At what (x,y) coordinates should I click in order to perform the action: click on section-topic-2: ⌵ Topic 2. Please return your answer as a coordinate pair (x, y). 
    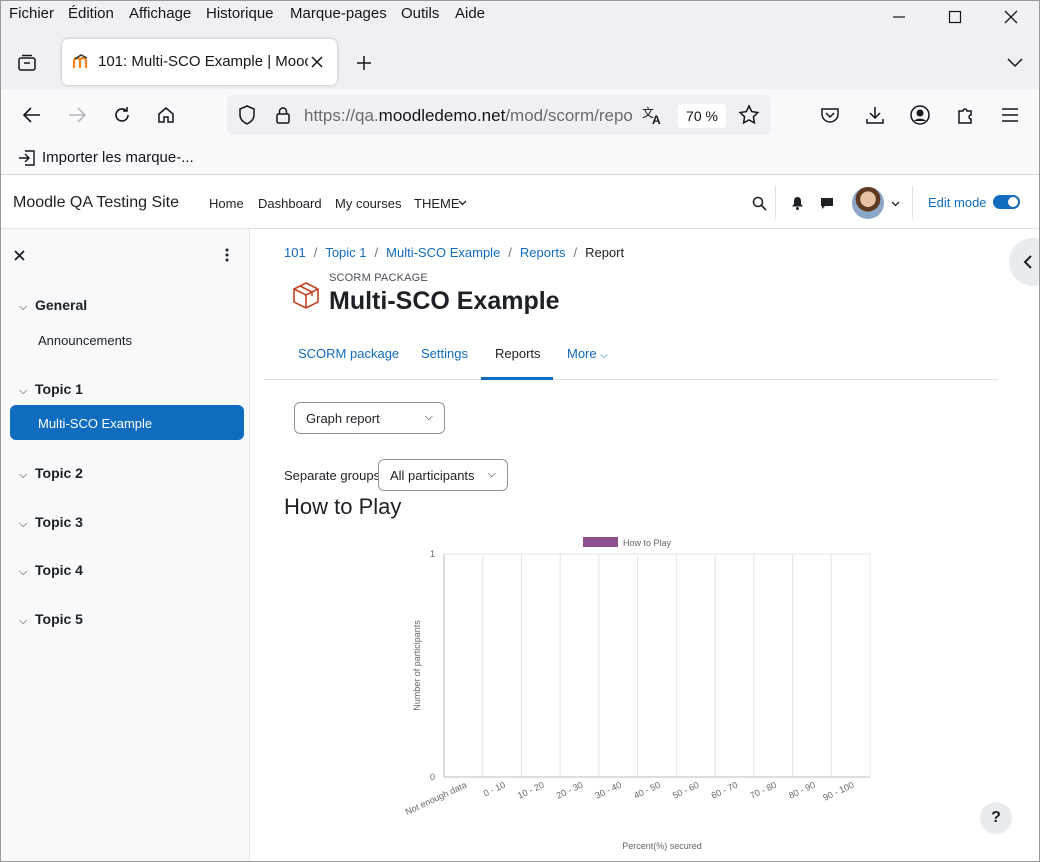
    Looking at the image, I should click on (51, 473).